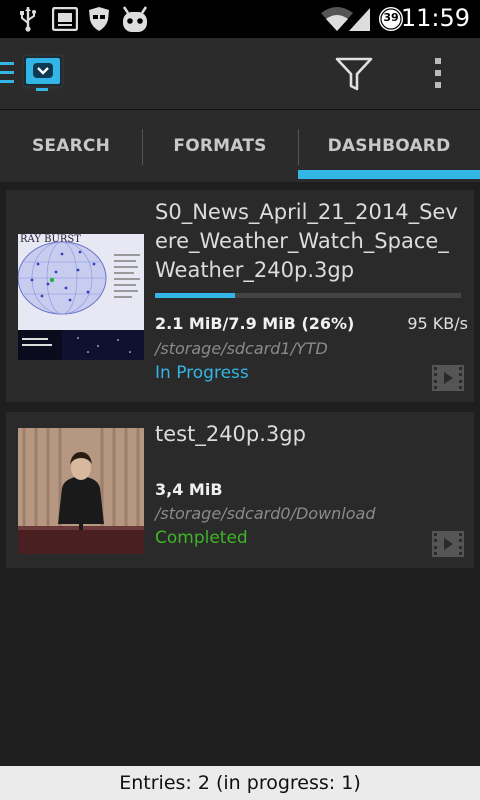  What do you see at coordinates (81, 297) in the screenshot?
I see `video-thumbnail: RAY BURST` at bounding box center [81, 297].